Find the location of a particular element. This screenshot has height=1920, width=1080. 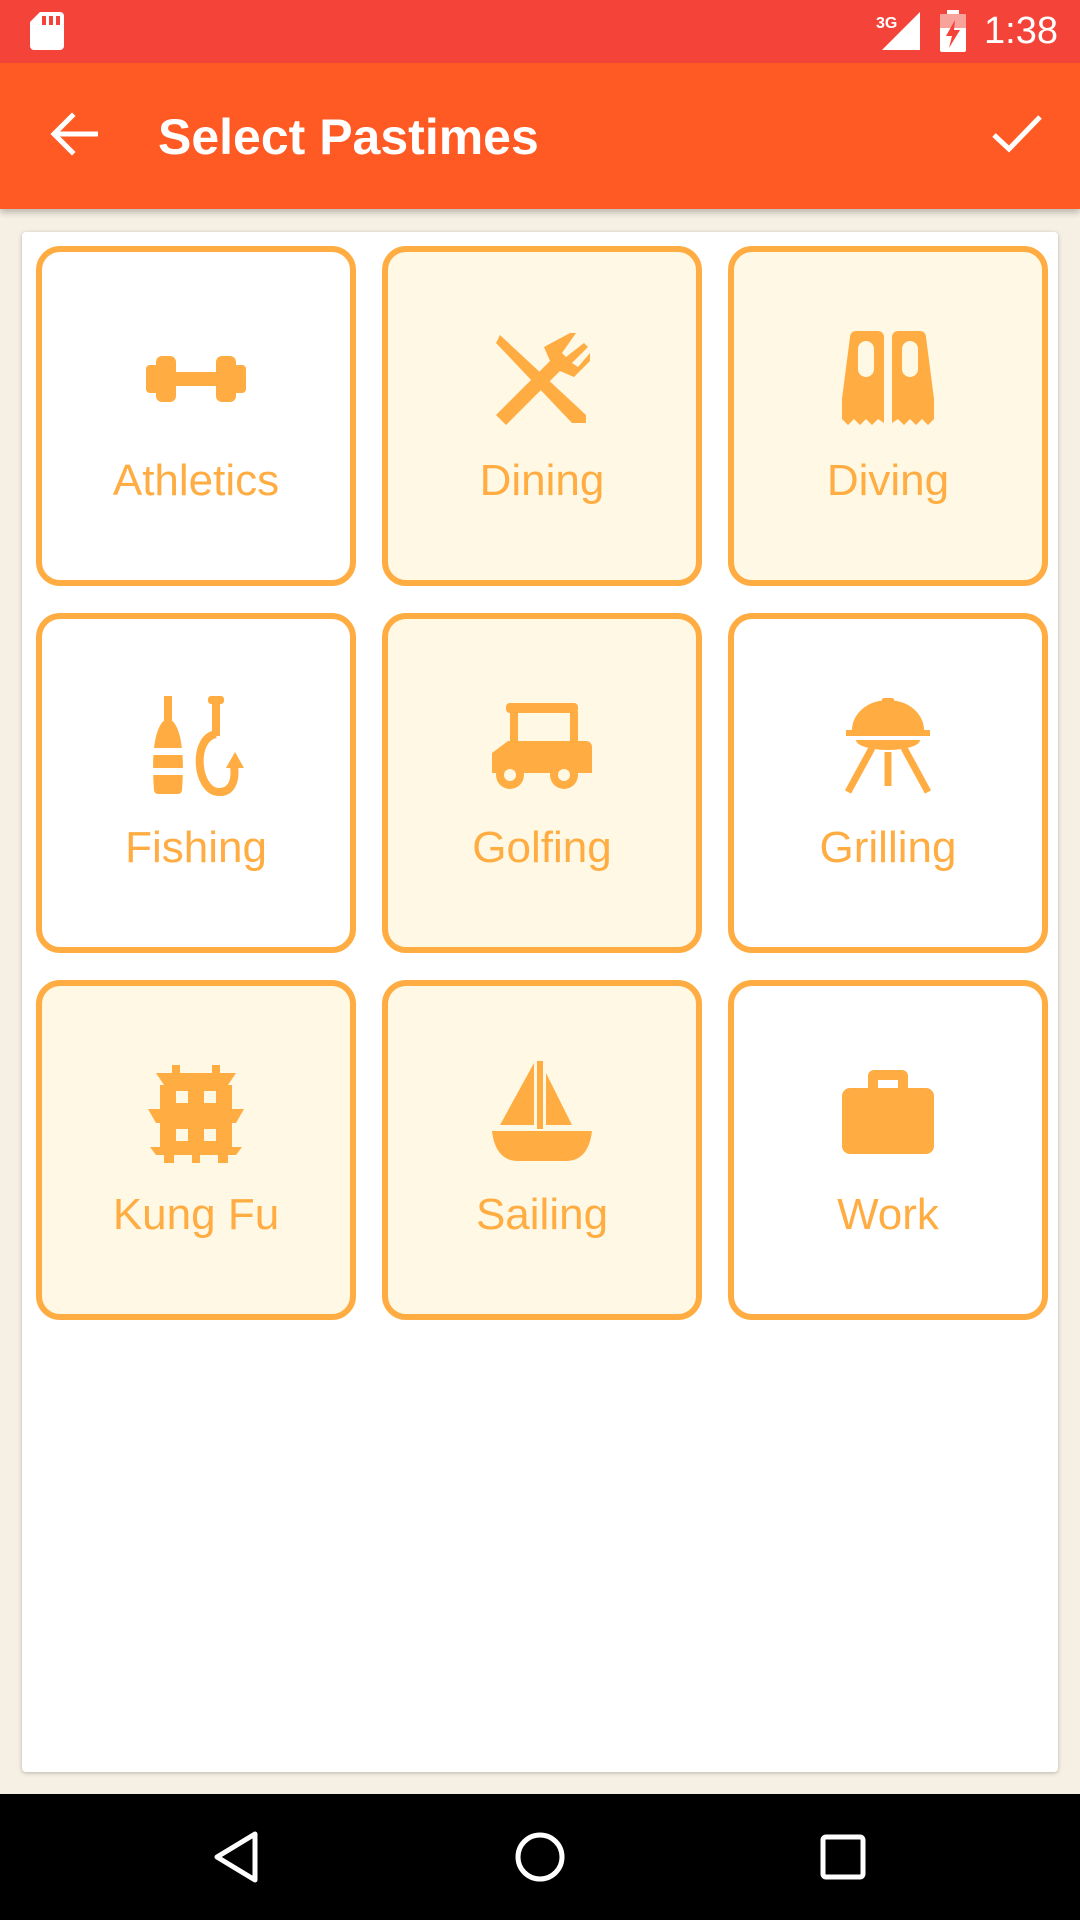

pastime-label: Dining is located at coordinates (542, 480).